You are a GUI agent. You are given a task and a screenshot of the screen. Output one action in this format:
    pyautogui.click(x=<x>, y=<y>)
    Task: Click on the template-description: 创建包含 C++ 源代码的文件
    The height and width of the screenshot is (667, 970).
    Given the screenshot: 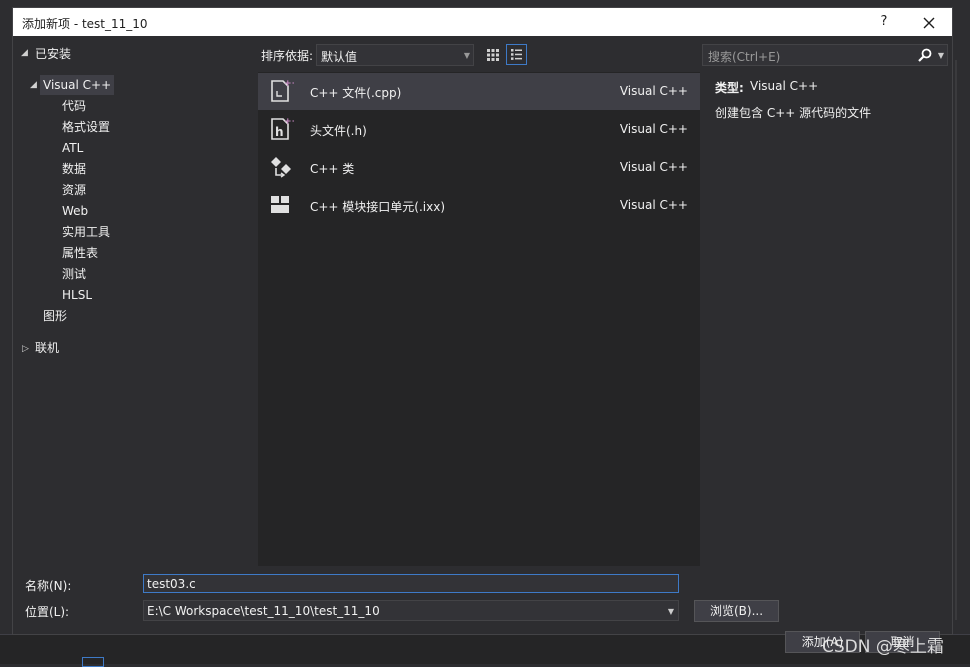 What is the action you would take?
    pyautogui.click(x=793, y=113)
    